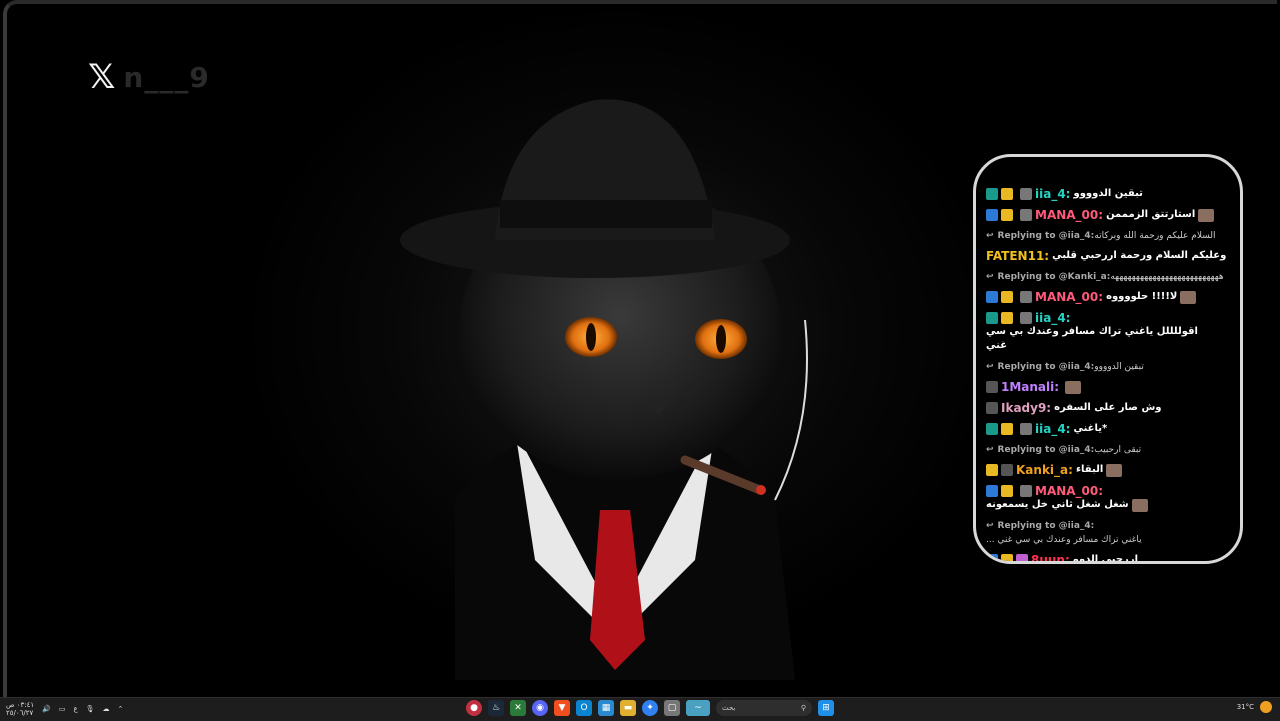  I want to click on language-indicator: ع, so click(75, 709).